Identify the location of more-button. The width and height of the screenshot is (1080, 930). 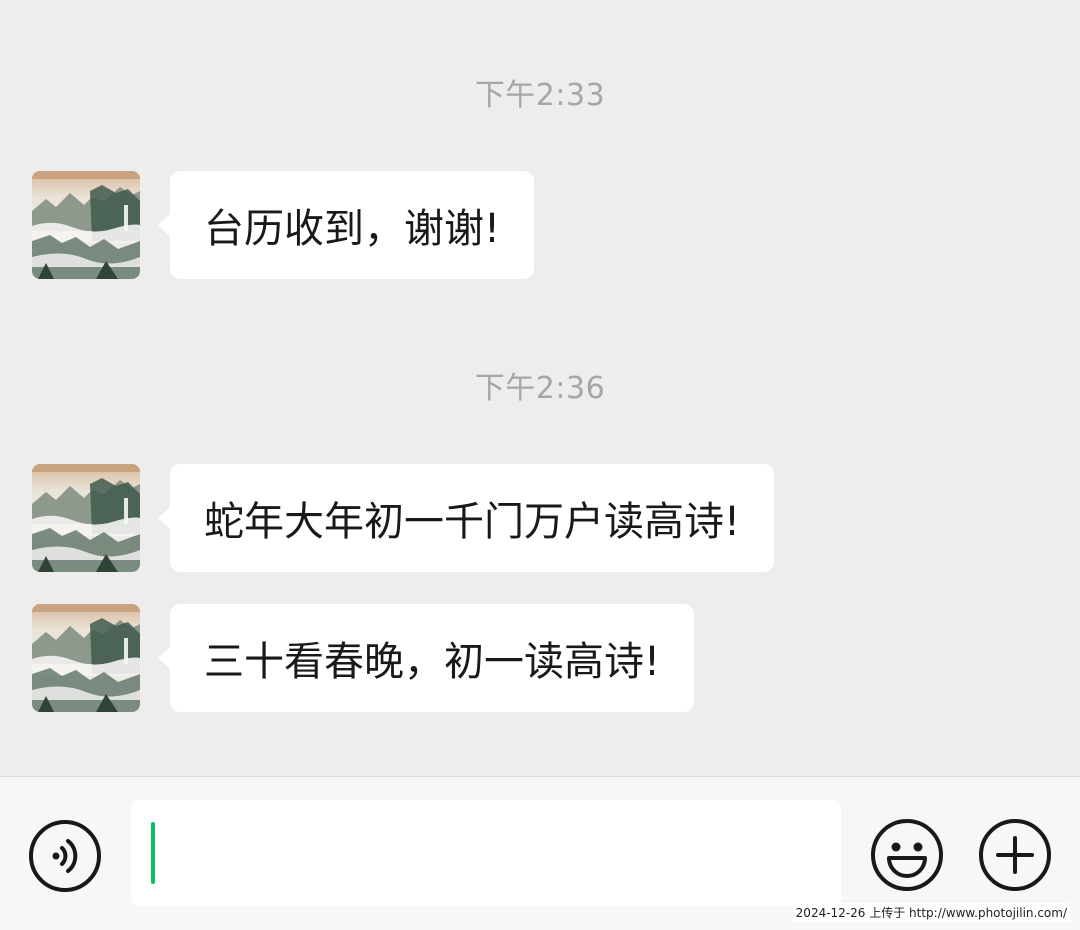
(1015, 855).